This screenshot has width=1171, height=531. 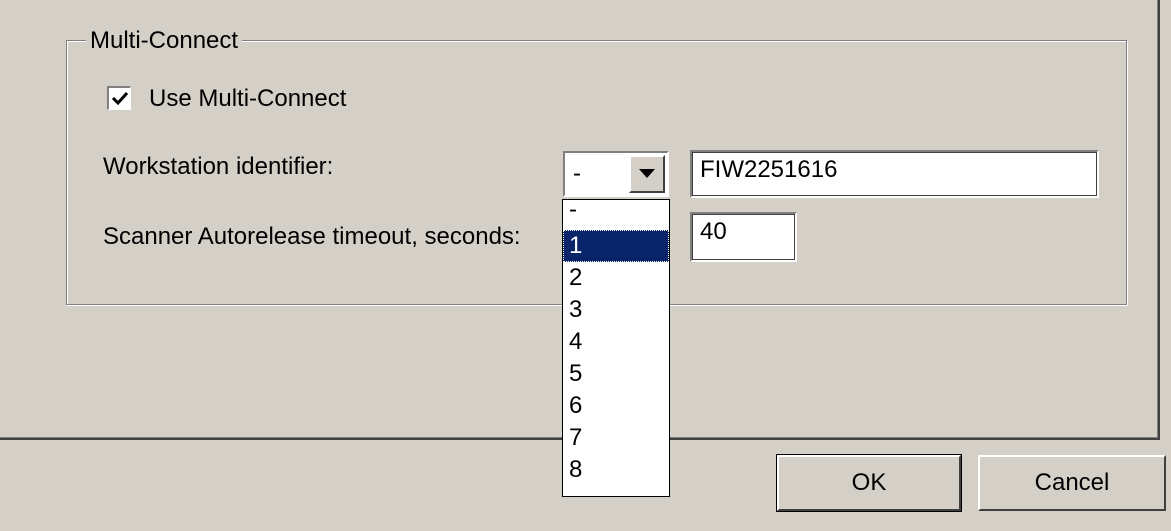 What do you see at coordinates (616, 374) in the screenshot?
I see `dropdown-option: 5` at bounding box center [616, 374].